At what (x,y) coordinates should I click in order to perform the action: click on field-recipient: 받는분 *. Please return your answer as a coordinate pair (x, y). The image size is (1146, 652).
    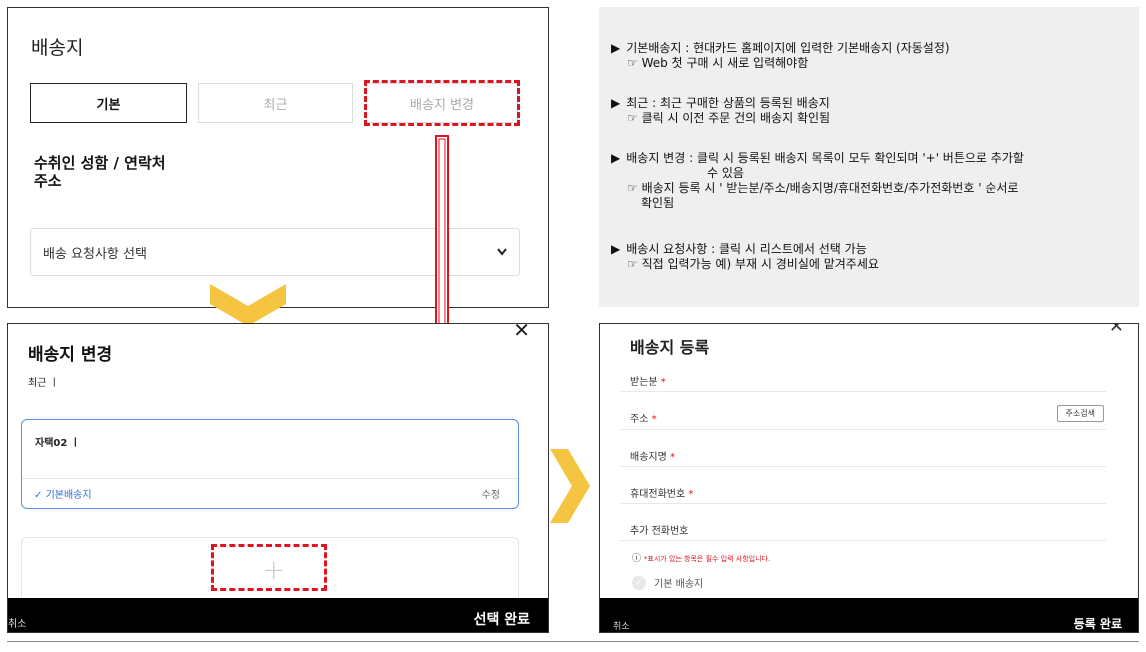
    Looking at the image, I should click on (648, 380).